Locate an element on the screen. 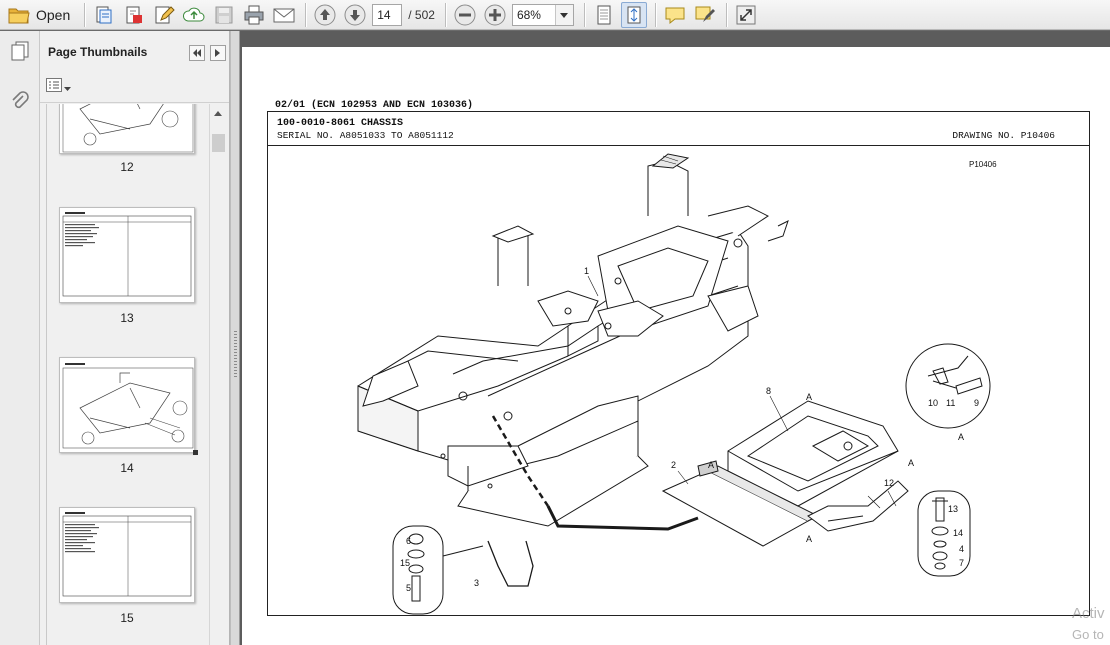 The height and width of the screenshot is (645, 1110). panel-toolbar is located at coordinates (134, 88).